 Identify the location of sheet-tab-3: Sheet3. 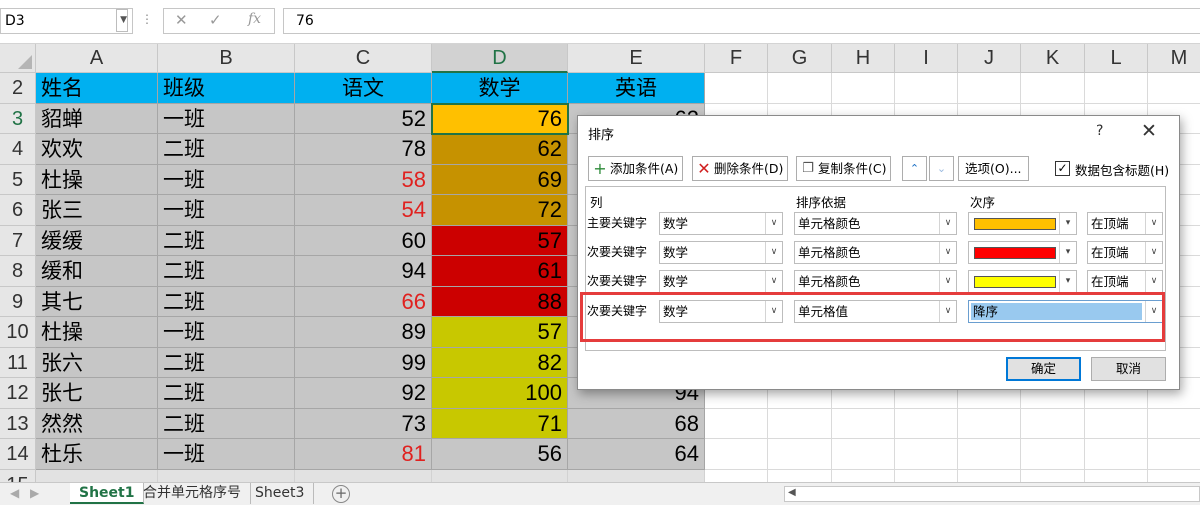
(280, 493).